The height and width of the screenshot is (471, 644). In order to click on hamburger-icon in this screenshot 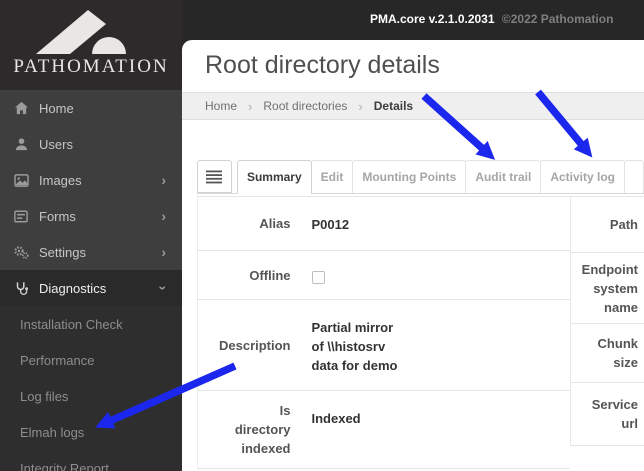, I will do `click(214, 176)`.